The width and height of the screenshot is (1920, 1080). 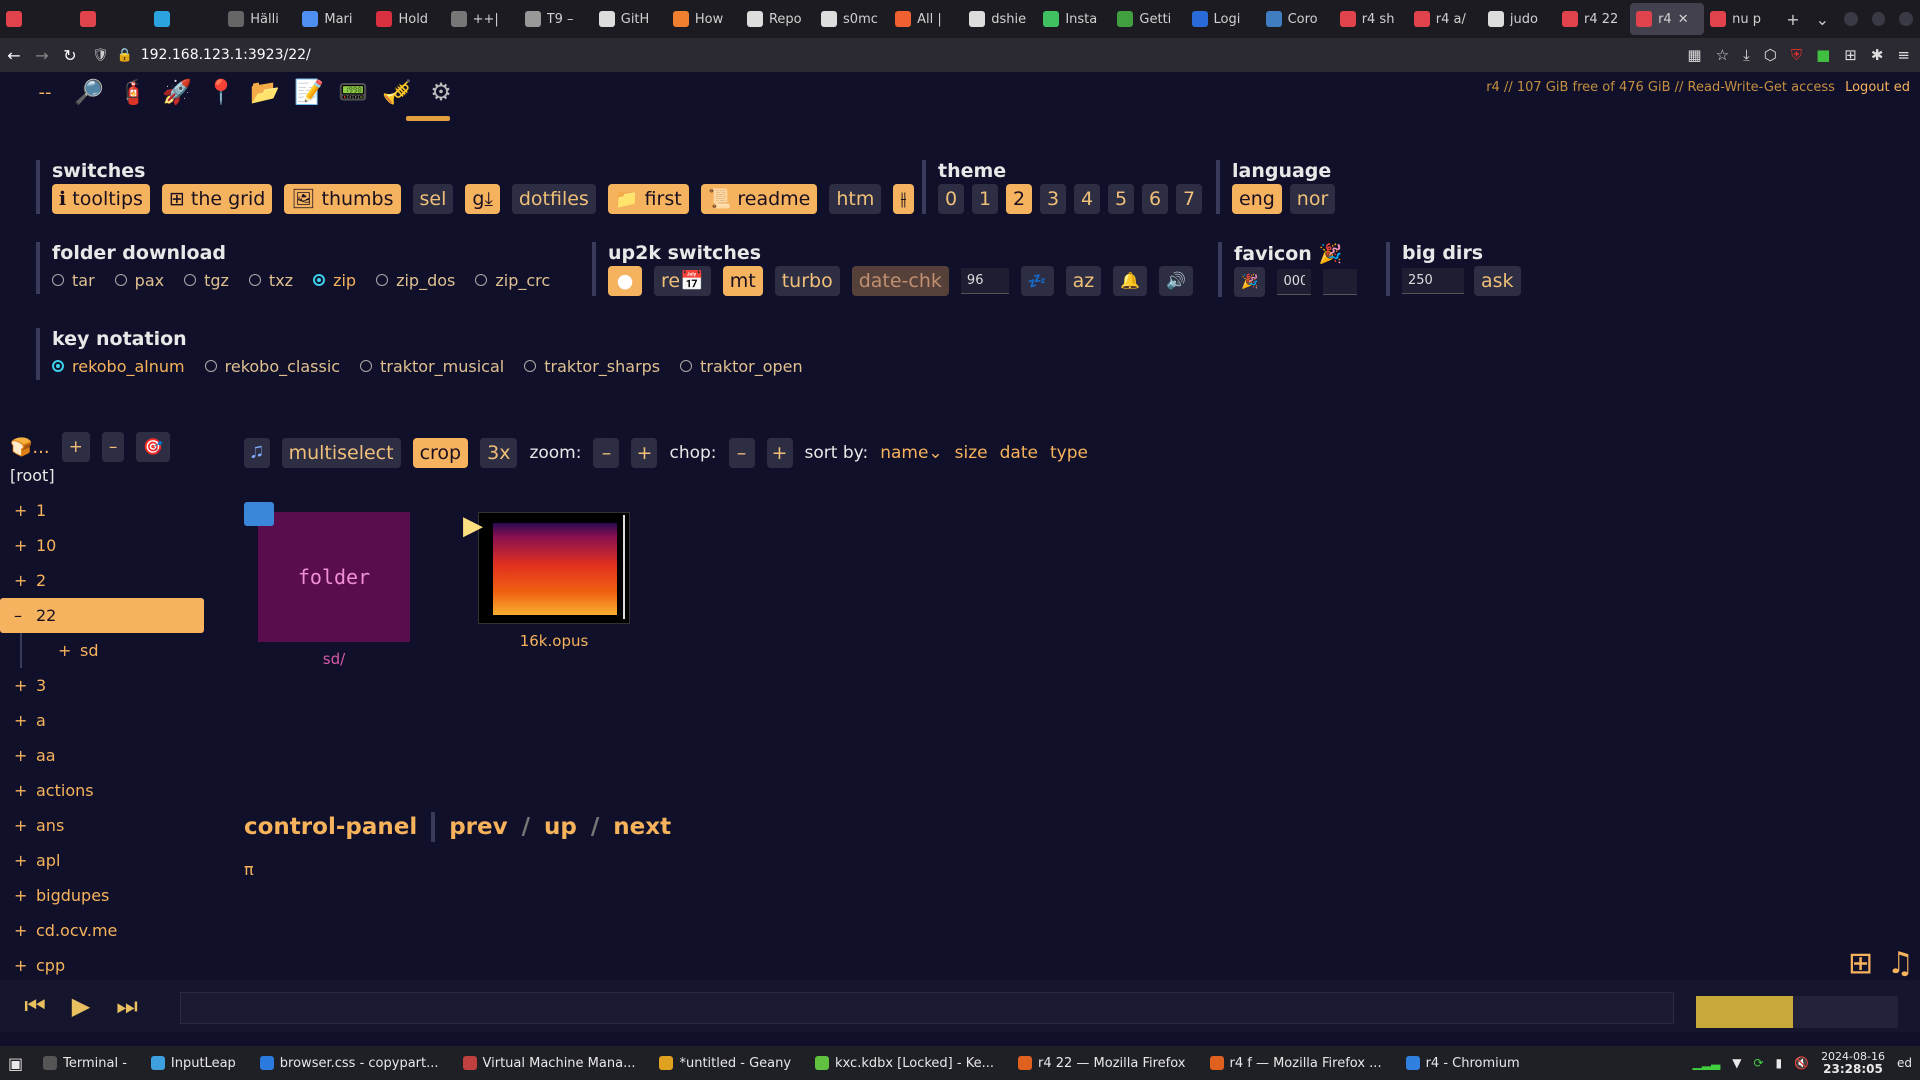 I want to click on radio-option: txz, so click(x=270, y=280).